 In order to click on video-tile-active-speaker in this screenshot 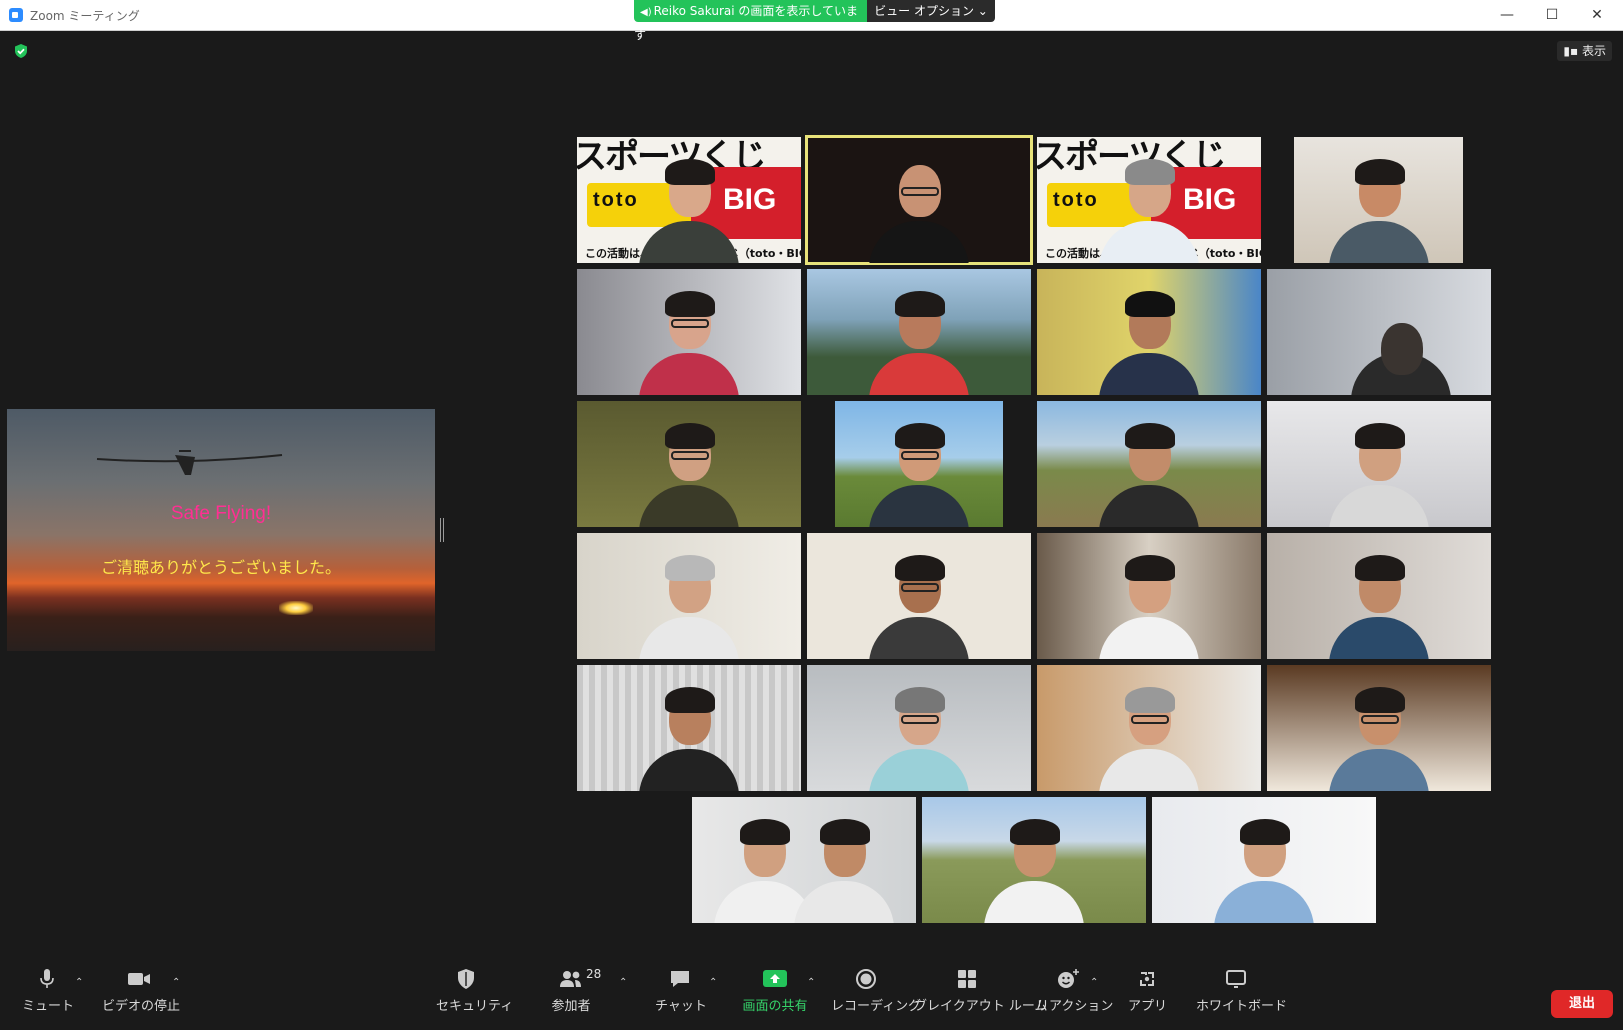, I will do `click(919, 200)`.